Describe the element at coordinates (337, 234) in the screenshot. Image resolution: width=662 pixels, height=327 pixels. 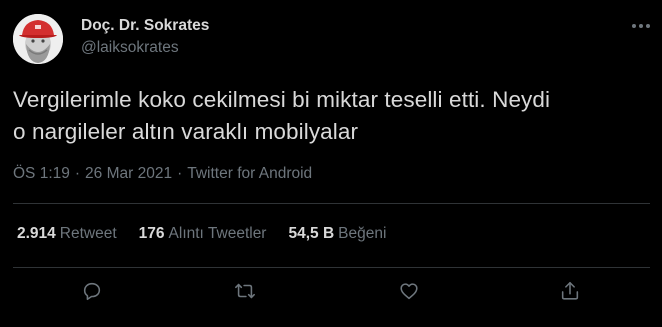
I see `like-count: 54,5 B Beğeni` at that location.